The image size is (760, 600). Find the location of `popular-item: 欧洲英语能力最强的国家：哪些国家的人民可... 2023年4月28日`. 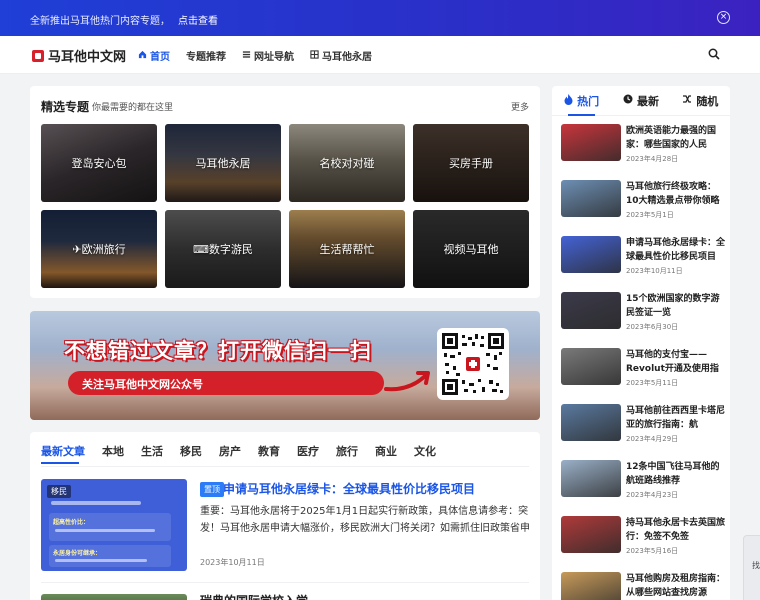

popular-item: 欧洲英语能力最强的国家：哪些国家的人民可... 2023年4月28日 is located at coordinates (642, 152).